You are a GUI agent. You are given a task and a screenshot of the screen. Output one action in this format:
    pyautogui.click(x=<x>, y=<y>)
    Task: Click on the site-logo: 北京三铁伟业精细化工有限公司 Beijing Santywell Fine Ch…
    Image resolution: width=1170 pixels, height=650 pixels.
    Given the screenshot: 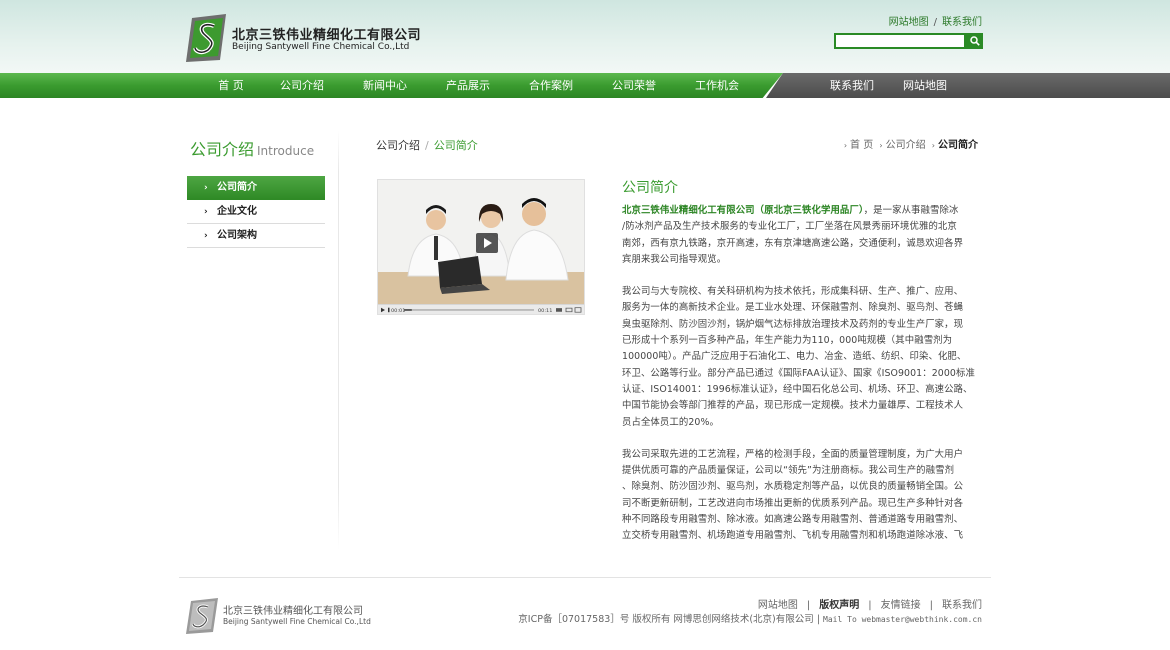 What is the action you would take?
    pyautogui.click(x=303, y=39)
    